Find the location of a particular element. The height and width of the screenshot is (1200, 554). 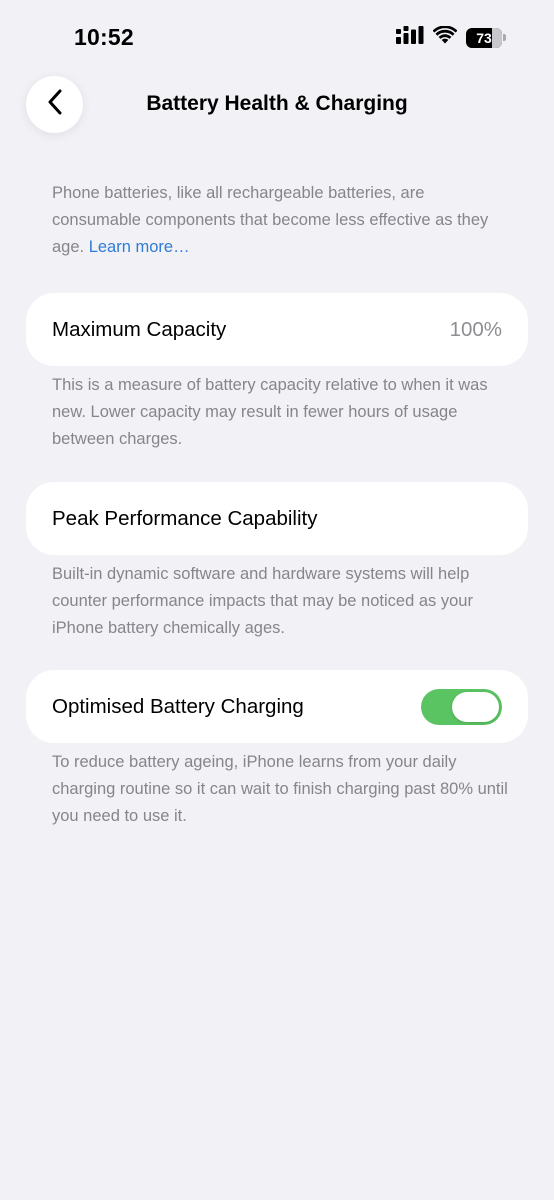

status-bar: 10:52 73 is located at coordinates (277, 35).